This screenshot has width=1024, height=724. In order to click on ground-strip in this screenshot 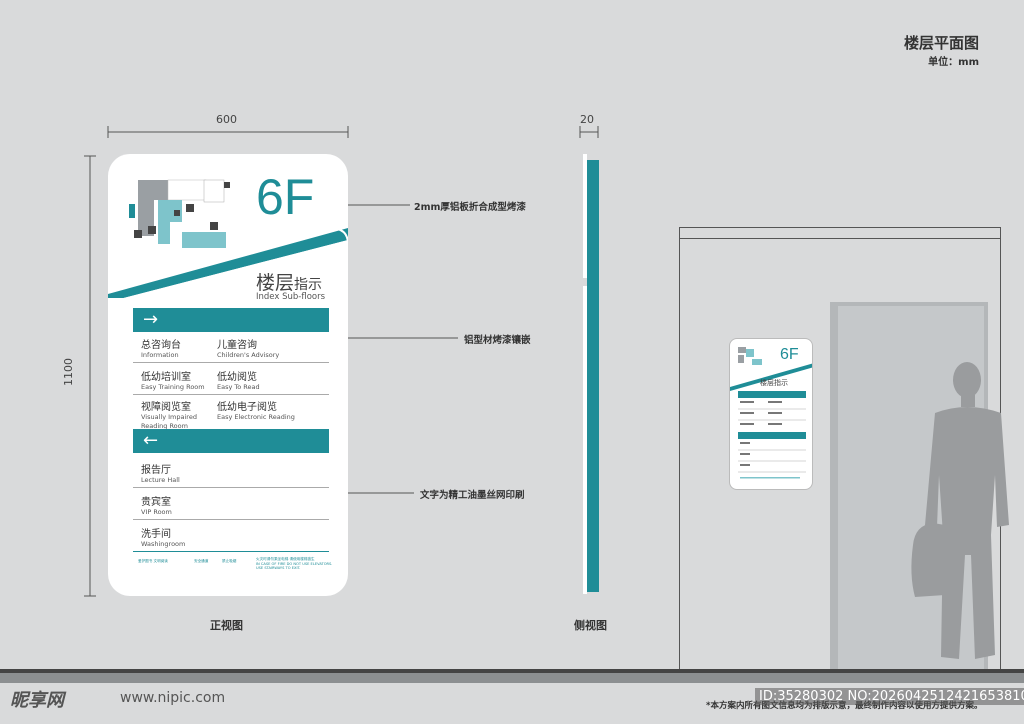, I will do `click(512, 678)`.